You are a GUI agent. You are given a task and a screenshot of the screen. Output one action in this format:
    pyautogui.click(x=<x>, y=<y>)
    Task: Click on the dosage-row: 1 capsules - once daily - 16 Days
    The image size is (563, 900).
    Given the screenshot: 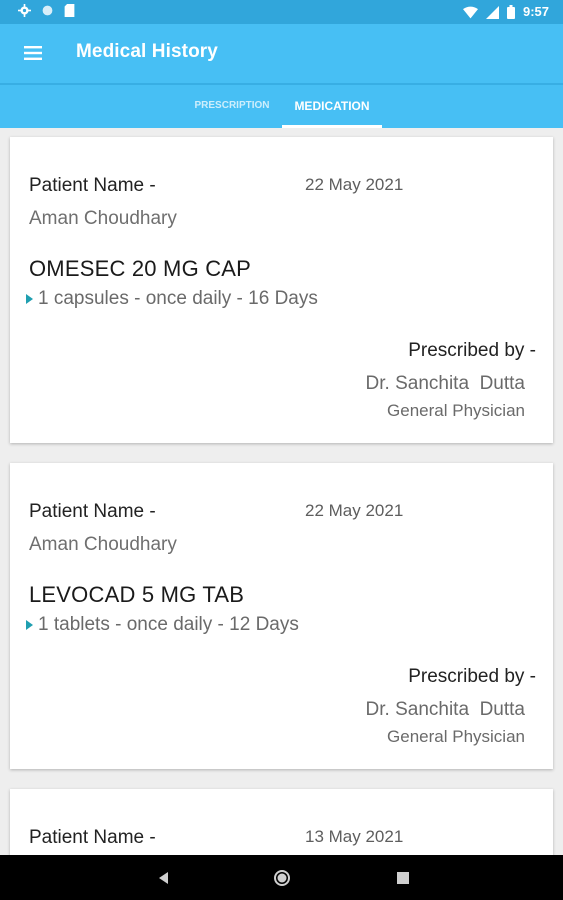 What is the action you would take?
    pyautogui.click(x=172, y=299)
    